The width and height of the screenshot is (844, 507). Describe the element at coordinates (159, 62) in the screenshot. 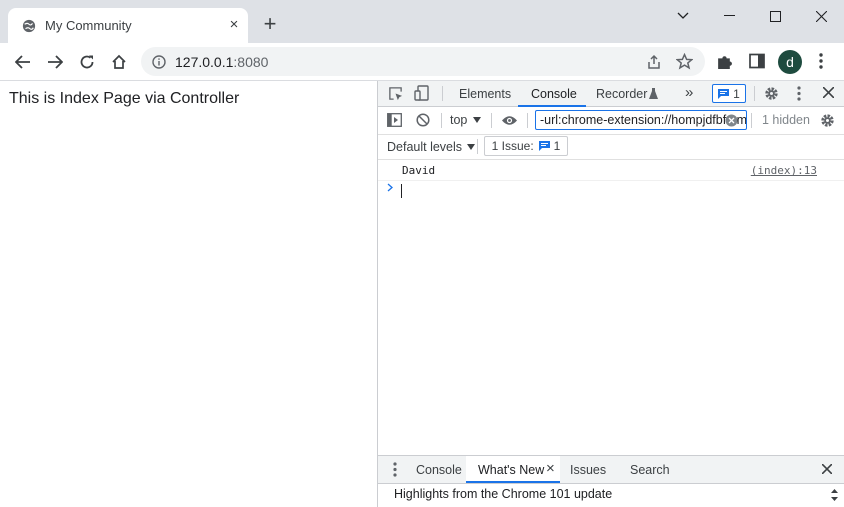

I see `info-icon` at that location.